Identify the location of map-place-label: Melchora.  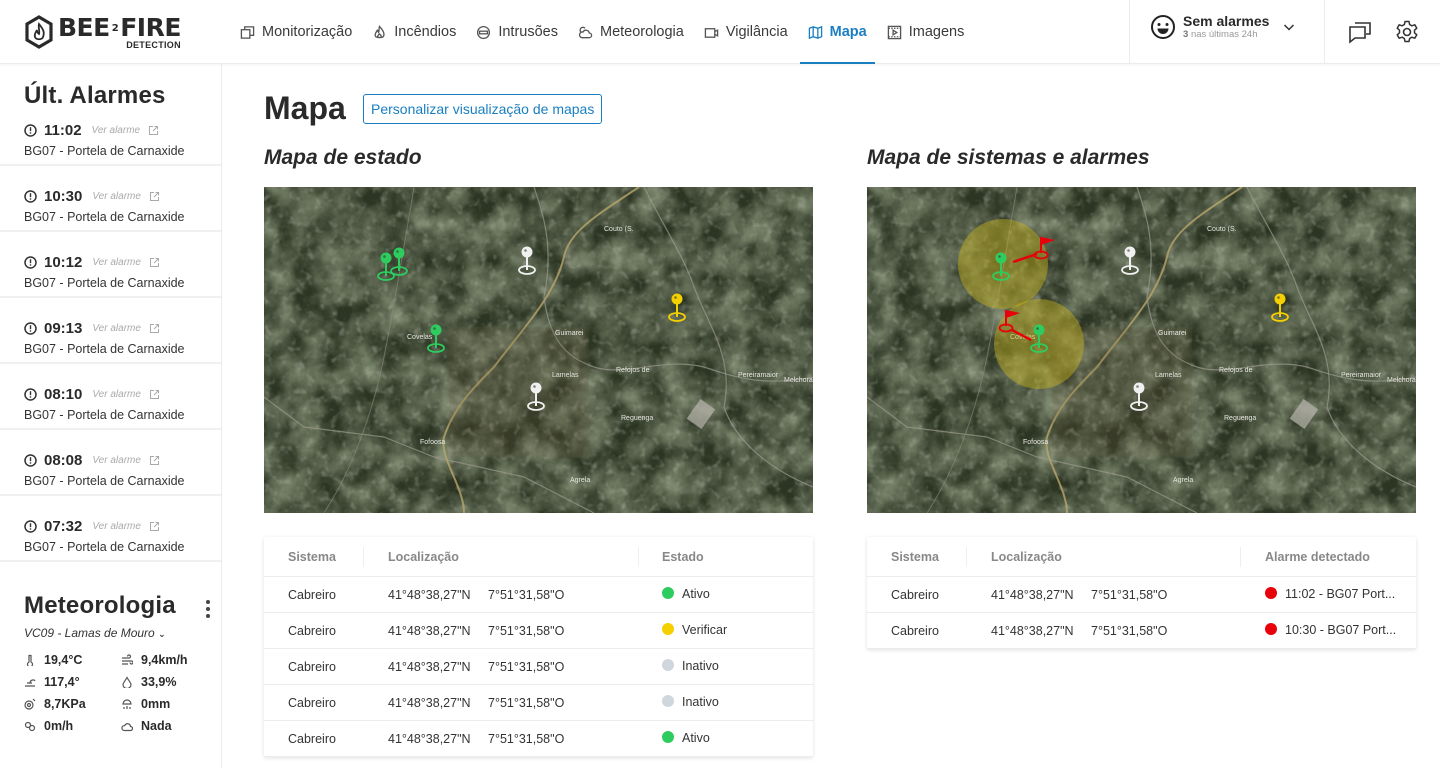
(1401, 380).